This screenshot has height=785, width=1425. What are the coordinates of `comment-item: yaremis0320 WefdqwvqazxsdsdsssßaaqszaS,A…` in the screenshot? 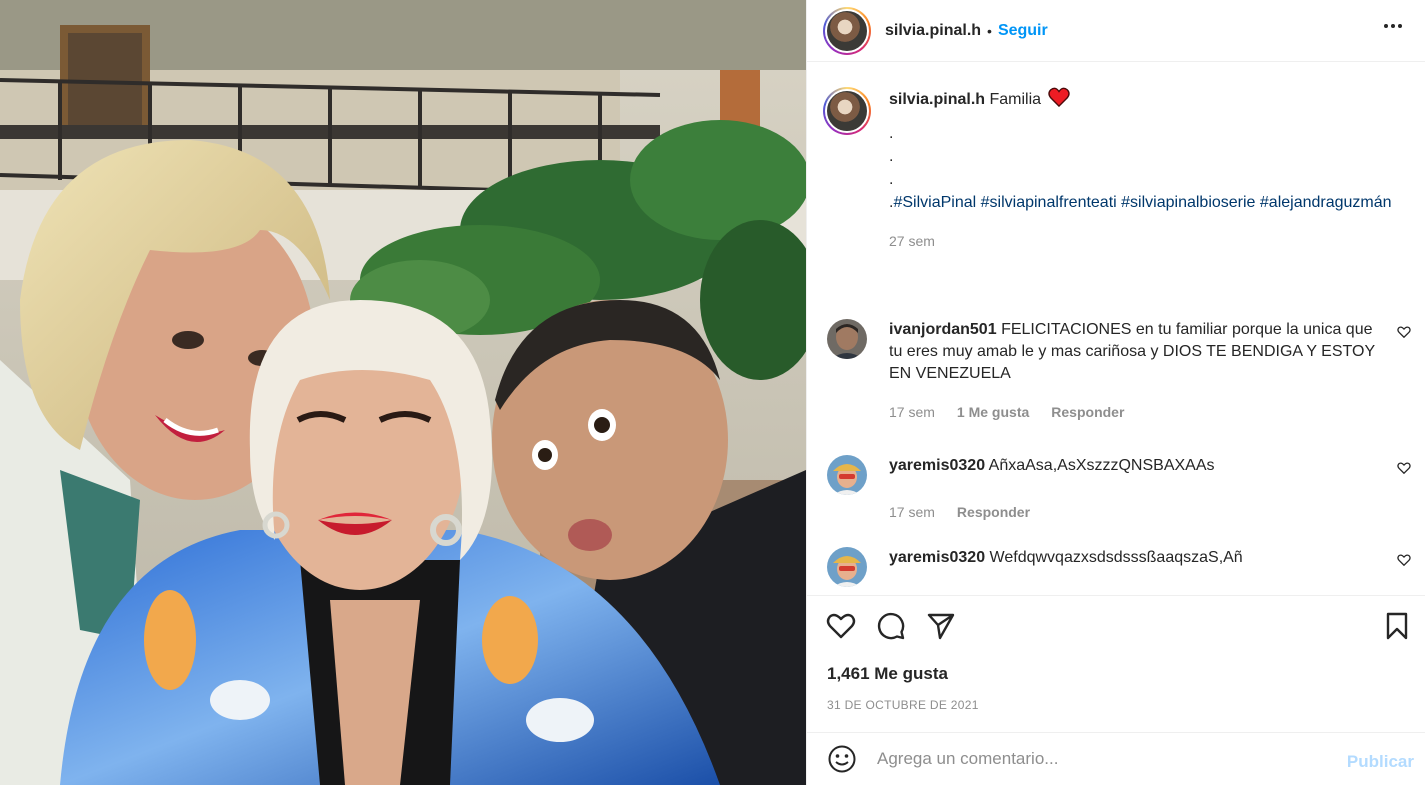 It's located at (1118, 567).